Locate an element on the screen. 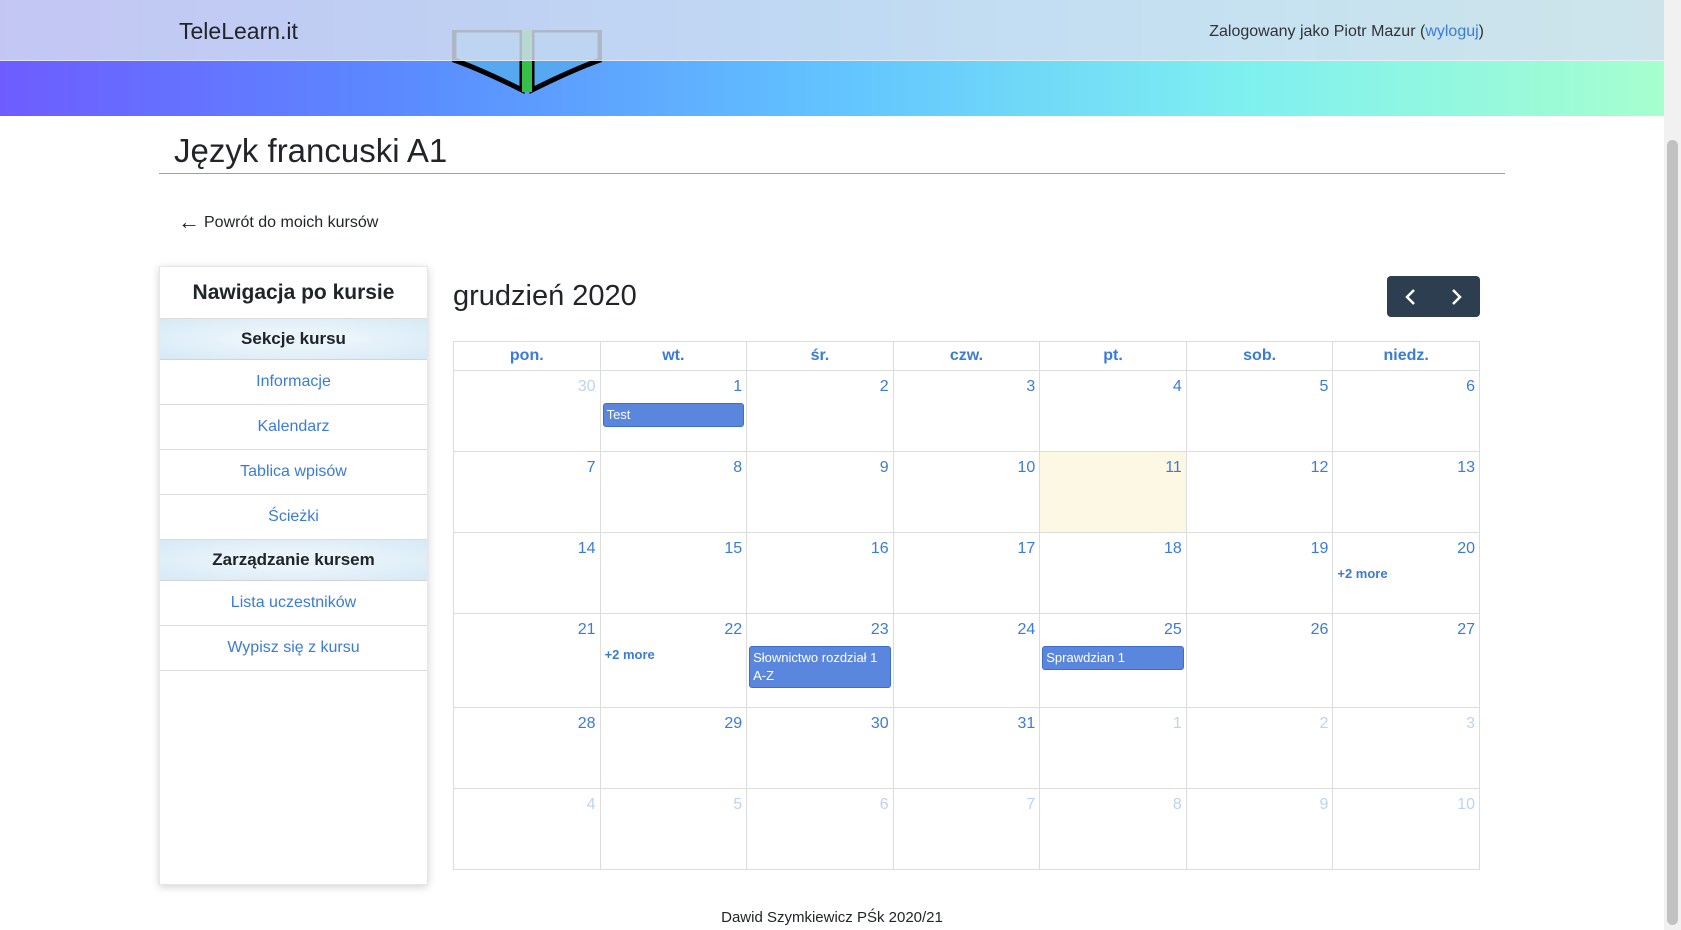 The image size is (1681, 930). calendar-day-cell: 17 is located at coordinates (966, 573).